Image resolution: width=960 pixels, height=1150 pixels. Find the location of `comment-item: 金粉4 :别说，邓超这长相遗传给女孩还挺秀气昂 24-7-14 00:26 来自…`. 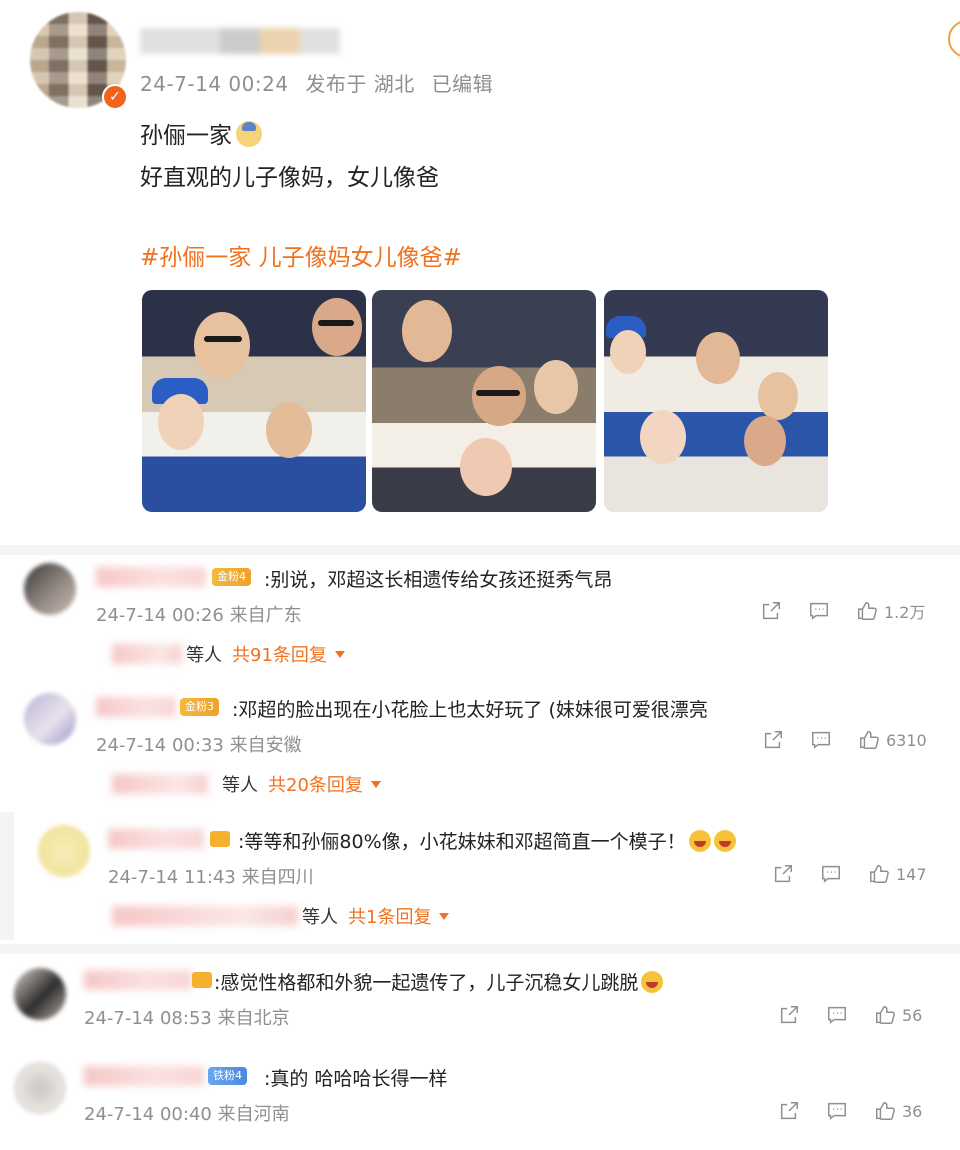

comment-item: 金粉4 :别说，邓超这长相遗传给女孩还挺秀气昂 24-7-14 00:26 来自… is located at coordinates (480, 617).